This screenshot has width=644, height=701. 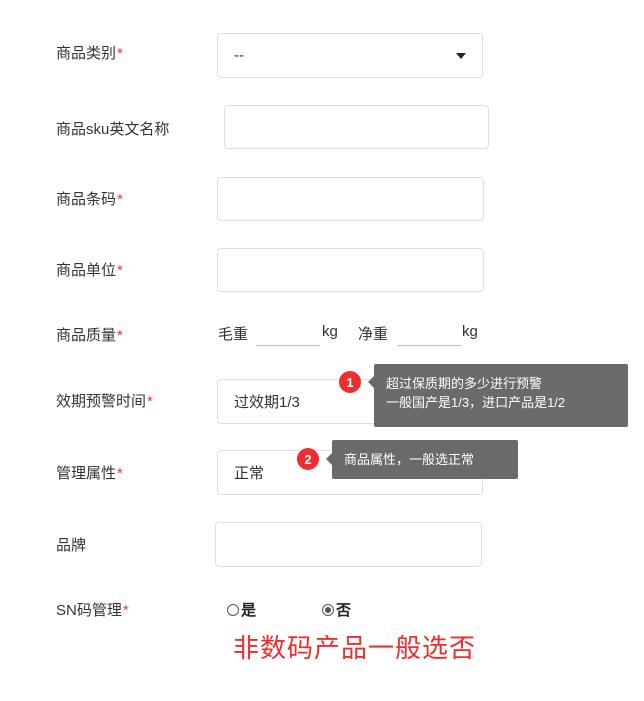 What do you see at coordinates (330, 331) in the screenshot?
I see `gross-weight-unit: kg` at bounding box center [330, 331].